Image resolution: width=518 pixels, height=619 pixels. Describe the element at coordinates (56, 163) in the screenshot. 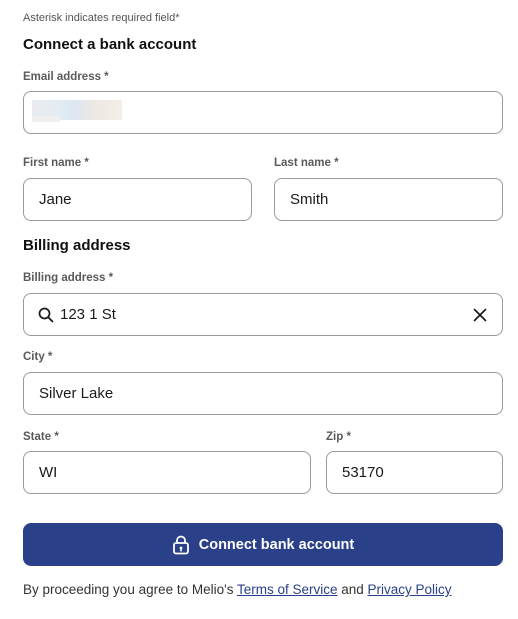

I see `first-name-label: First name *` at that location.